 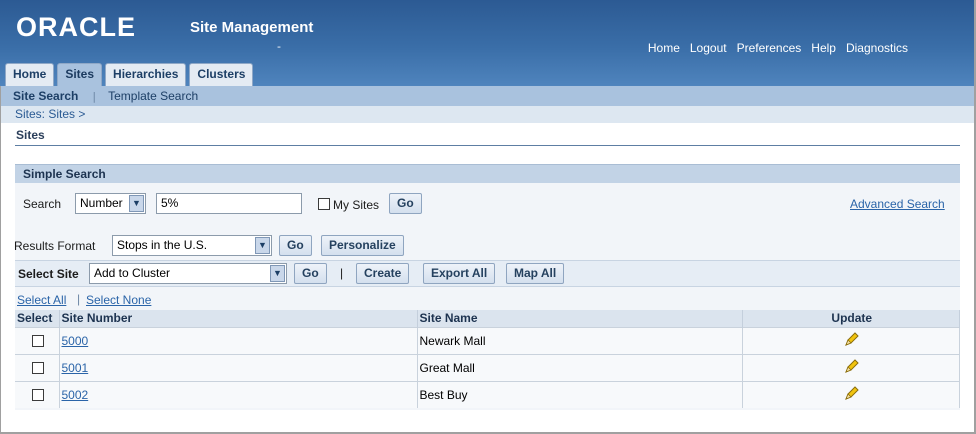 What do you see at coordinates (132, 273) in the screenshot?
I see `select-site-action-value: Add to Cluster` at bounding box center [132, 273].